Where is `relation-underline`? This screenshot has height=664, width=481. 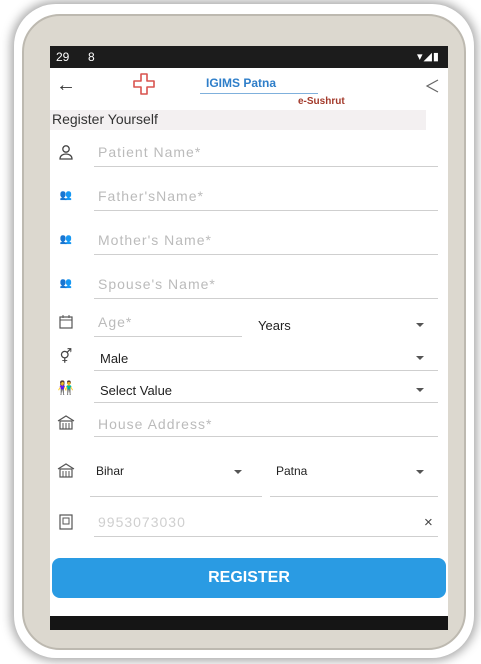 relation-underline is located at coordinates (266, 402).